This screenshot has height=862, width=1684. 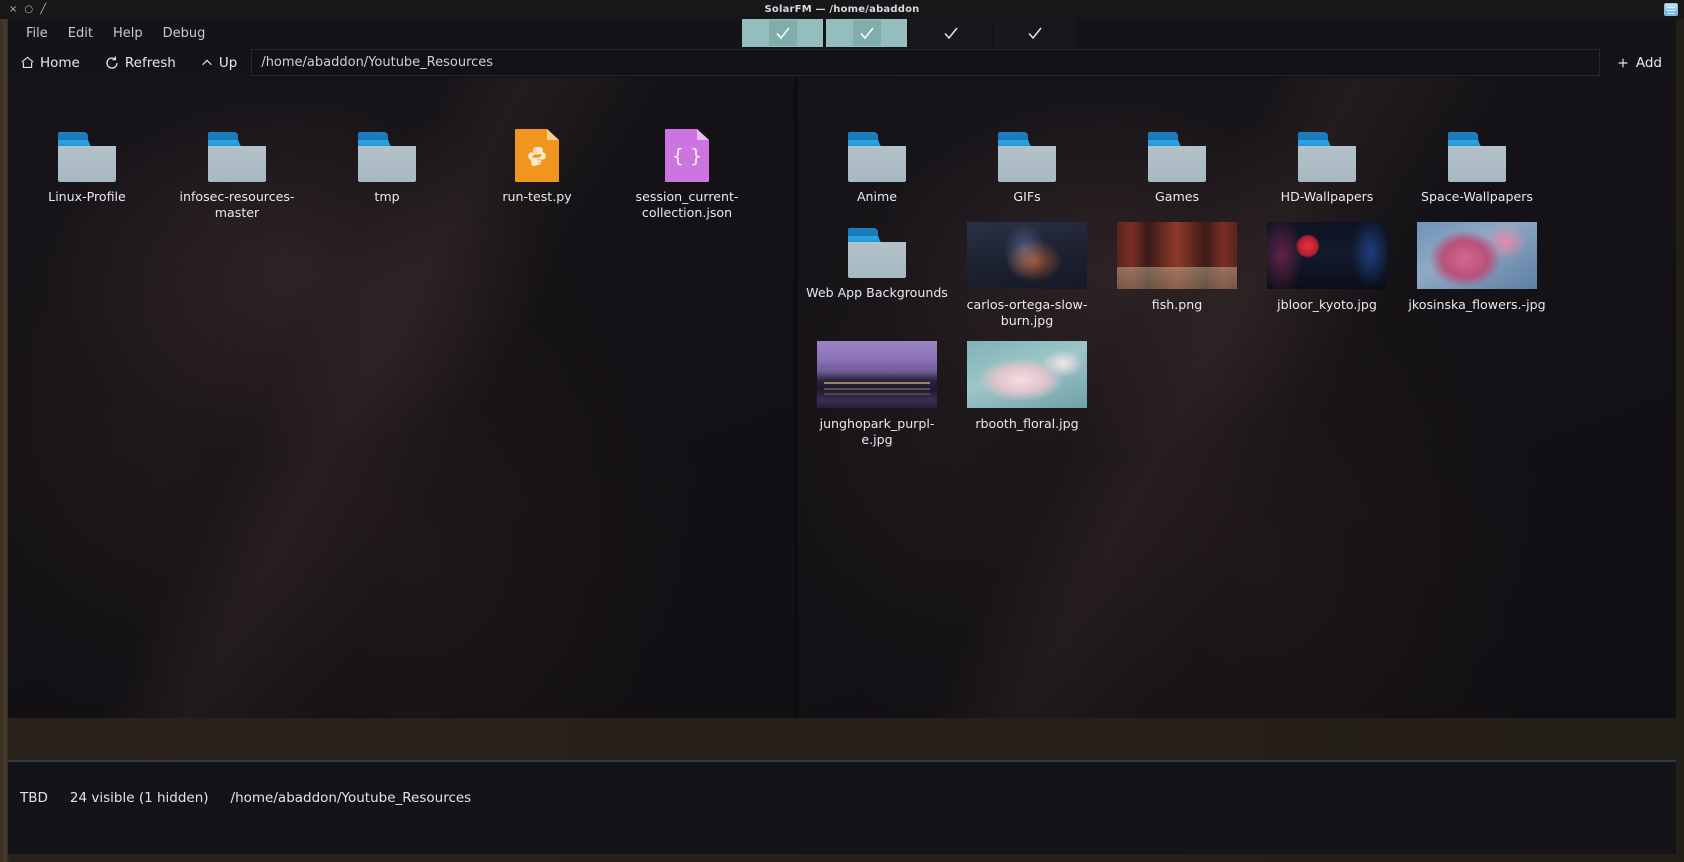 I want to click on file-name: Space-Wallpapers, so click(x=1477, y=196).